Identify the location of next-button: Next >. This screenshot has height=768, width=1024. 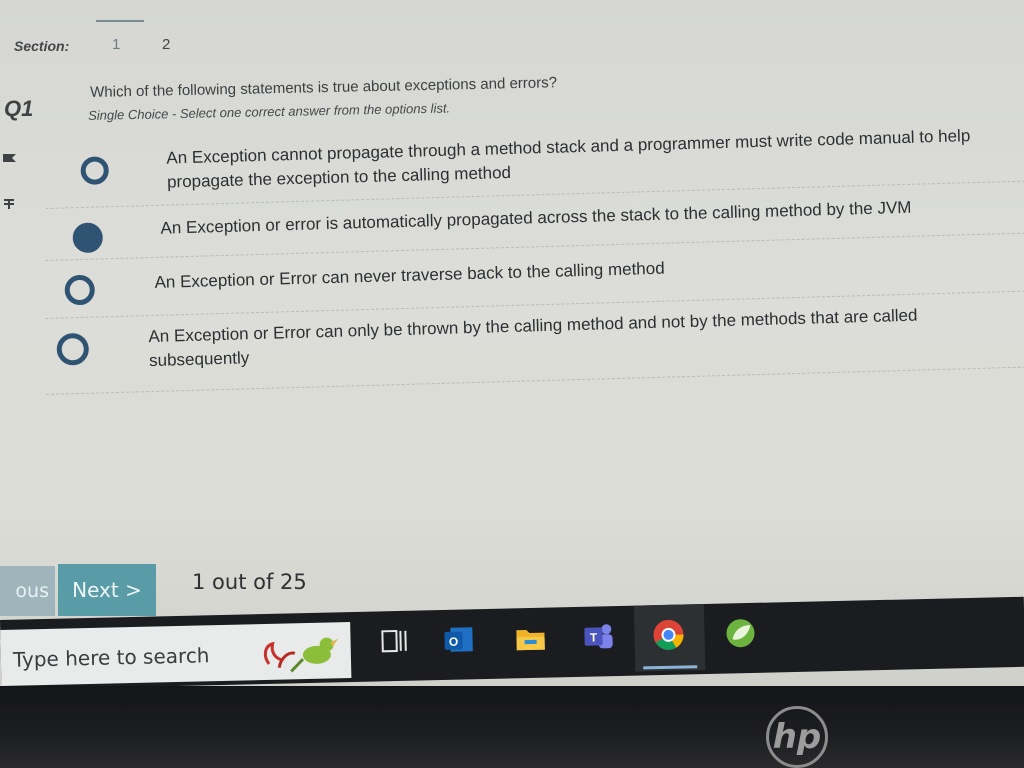
(107, 590).